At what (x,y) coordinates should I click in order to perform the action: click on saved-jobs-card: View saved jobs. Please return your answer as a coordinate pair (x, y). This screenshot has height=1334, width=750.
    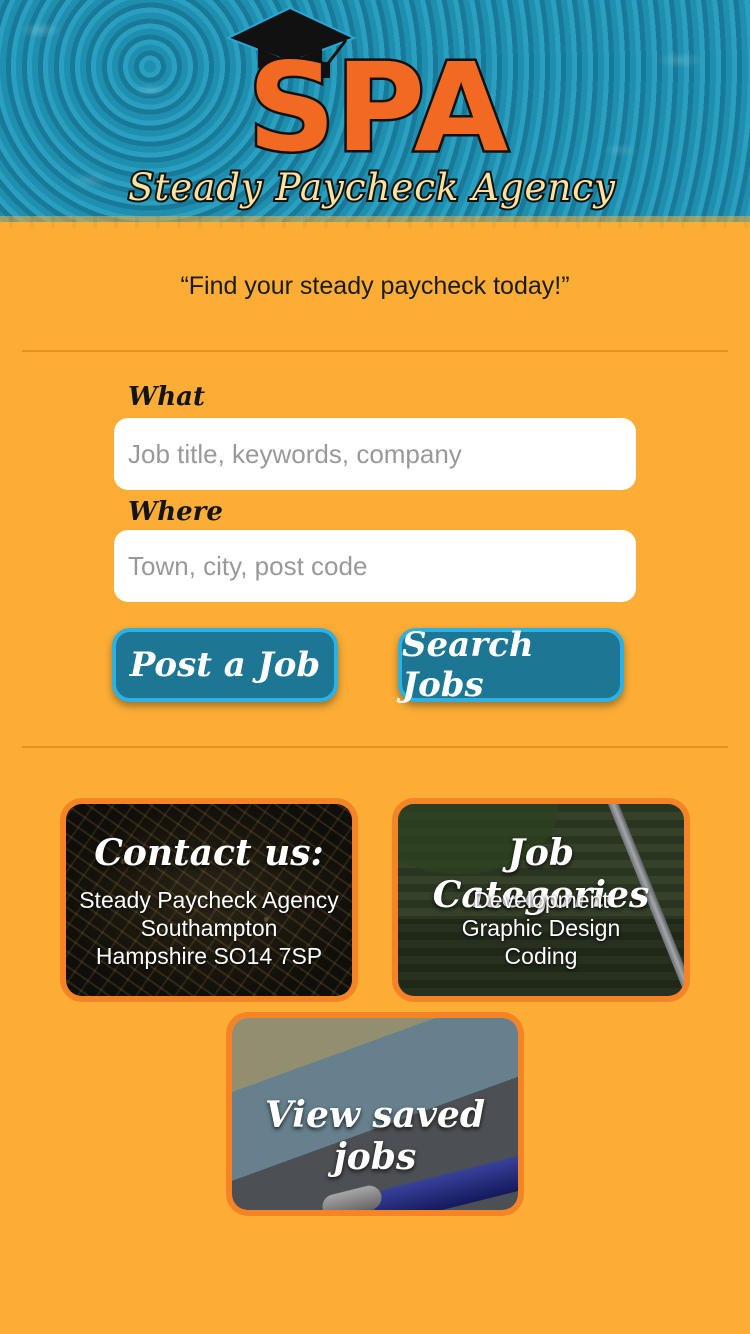
    Looking at the image, I should click on (375, 1114).